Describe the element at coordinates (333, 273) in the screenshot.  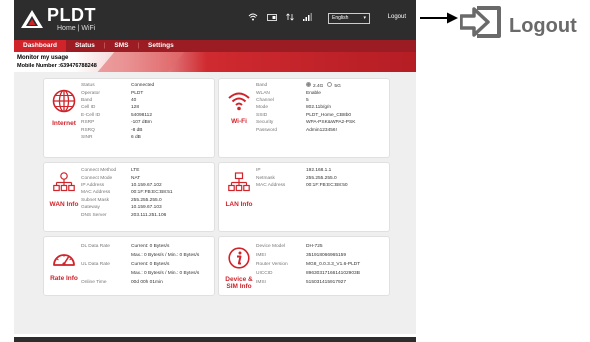
I see `uiccid-value: 8963031716614102903B` at that location.